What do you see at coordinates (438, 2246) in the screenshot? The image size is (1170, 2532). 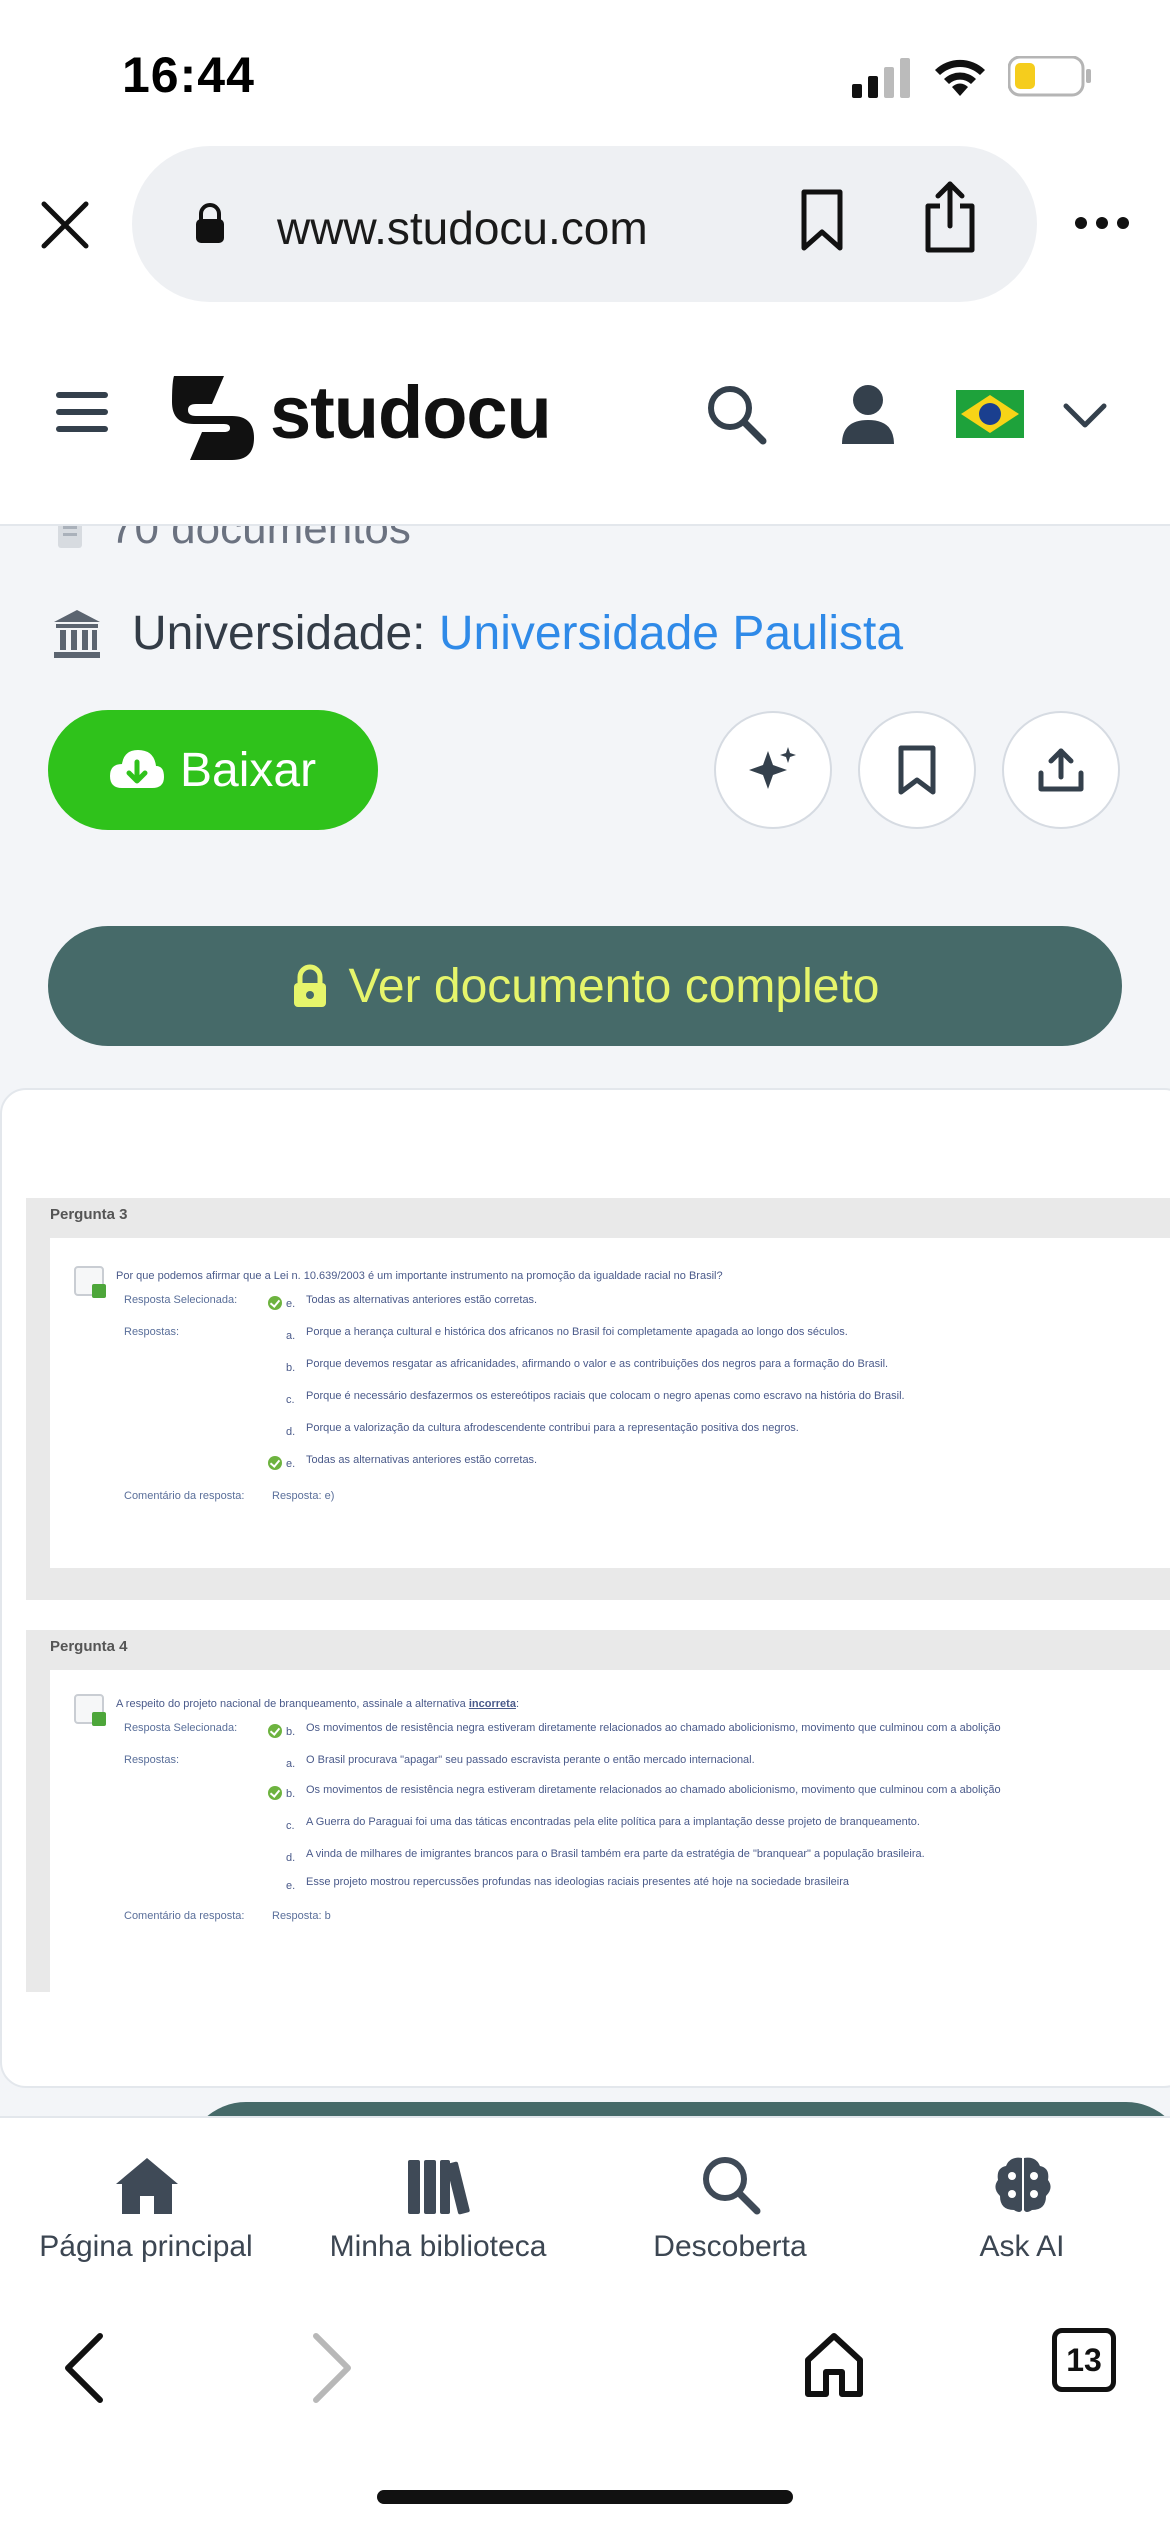 I see `nav-label: Minha biblioteca` at bounding box center [438, 2246].